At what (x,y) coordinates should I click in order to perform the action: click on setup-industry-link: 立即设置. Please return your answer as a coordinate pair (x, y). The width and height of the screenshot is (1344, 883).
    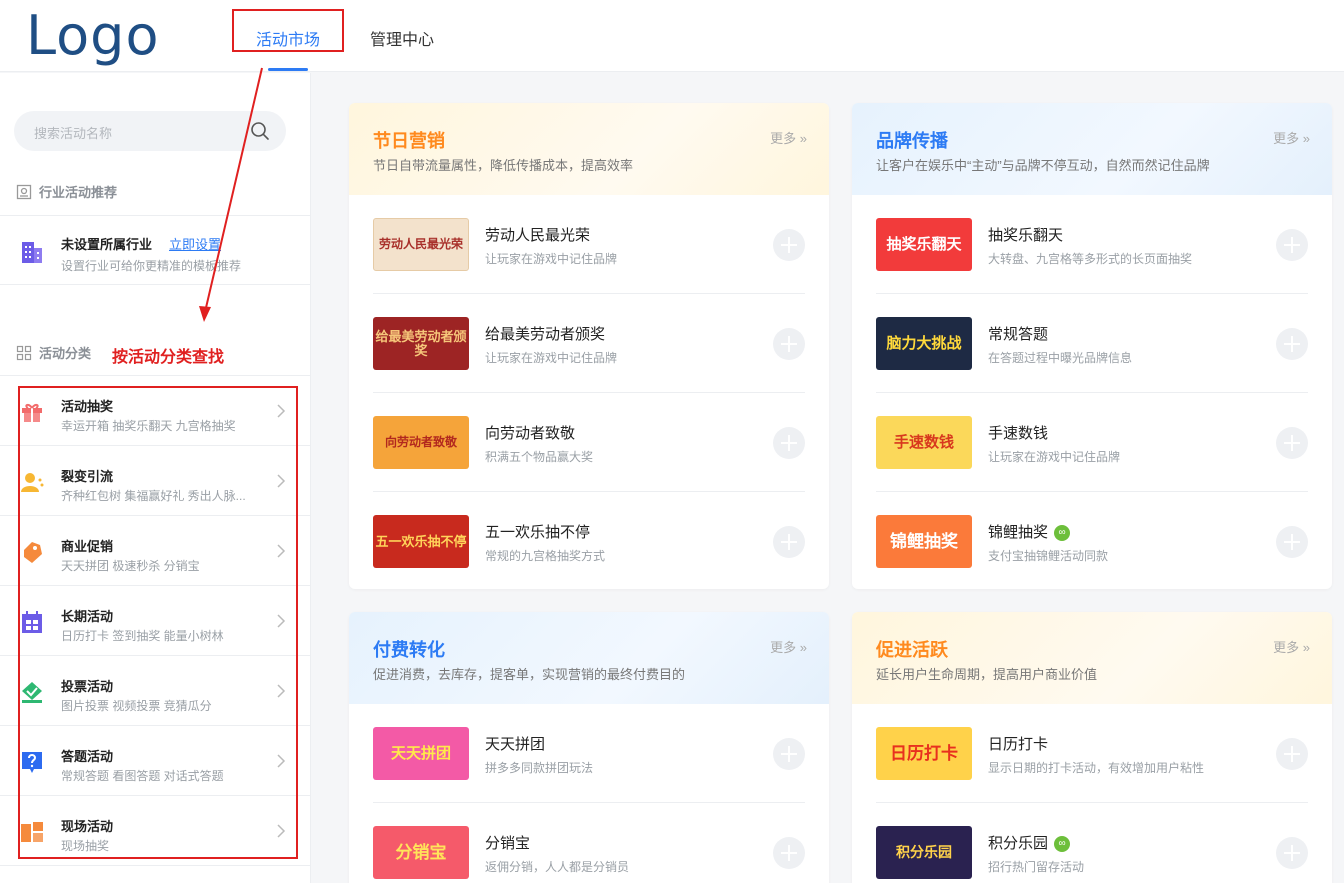
    Looking at the image, I should click on (195, 243).